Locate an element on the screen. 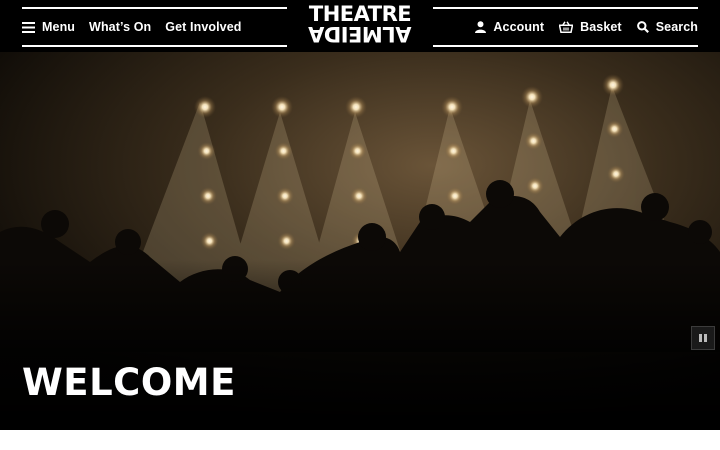 The height and width of the screenshot is (450, 720). utility-nav: Account Basket Search is located at coordinates (579, 27).